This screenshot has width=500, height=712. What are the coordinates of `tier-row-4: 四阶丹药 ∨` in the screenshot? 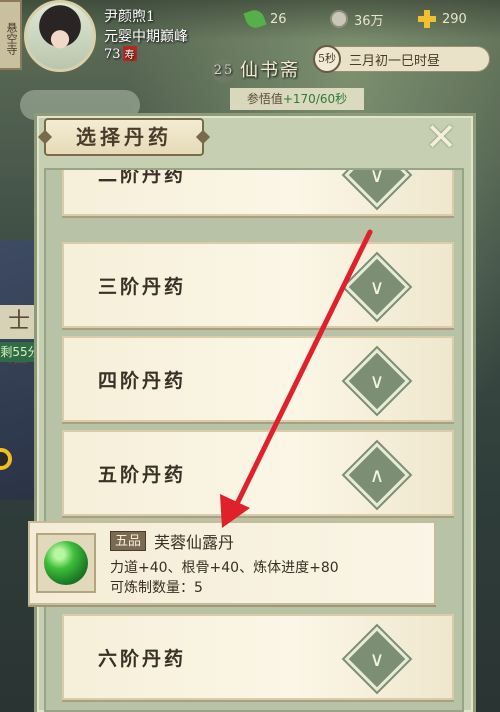 It's located at (258, 379).